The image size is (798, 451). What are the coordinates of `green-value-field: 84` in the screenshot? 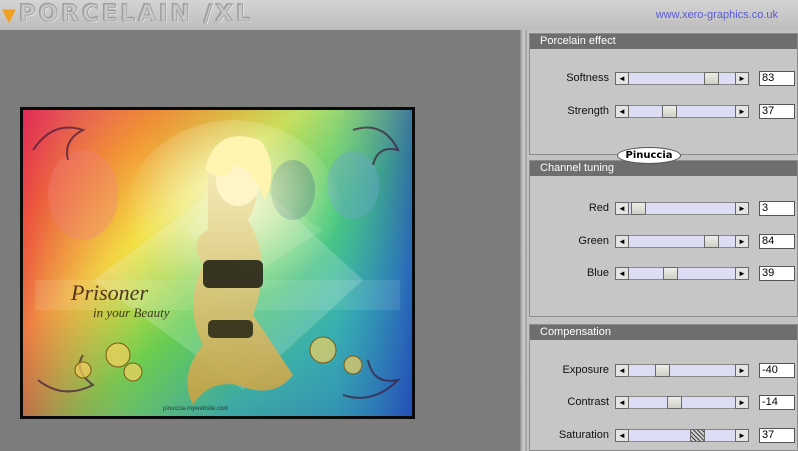 It's located at (777, 241).